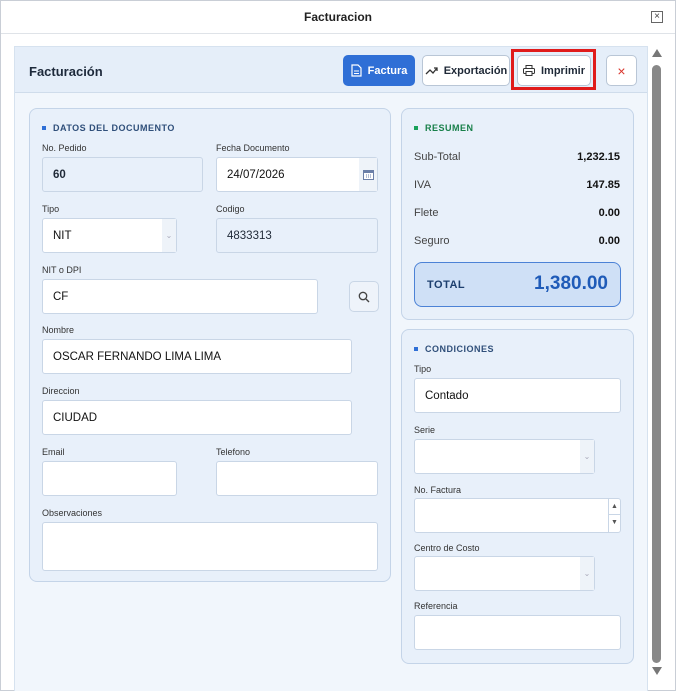 The width and height of the screenshot is (676, 691). What do you see at coordinates (62, 235) in the screenshot?
I see `tipo-value: NIT` at bounding box center [62, 235].